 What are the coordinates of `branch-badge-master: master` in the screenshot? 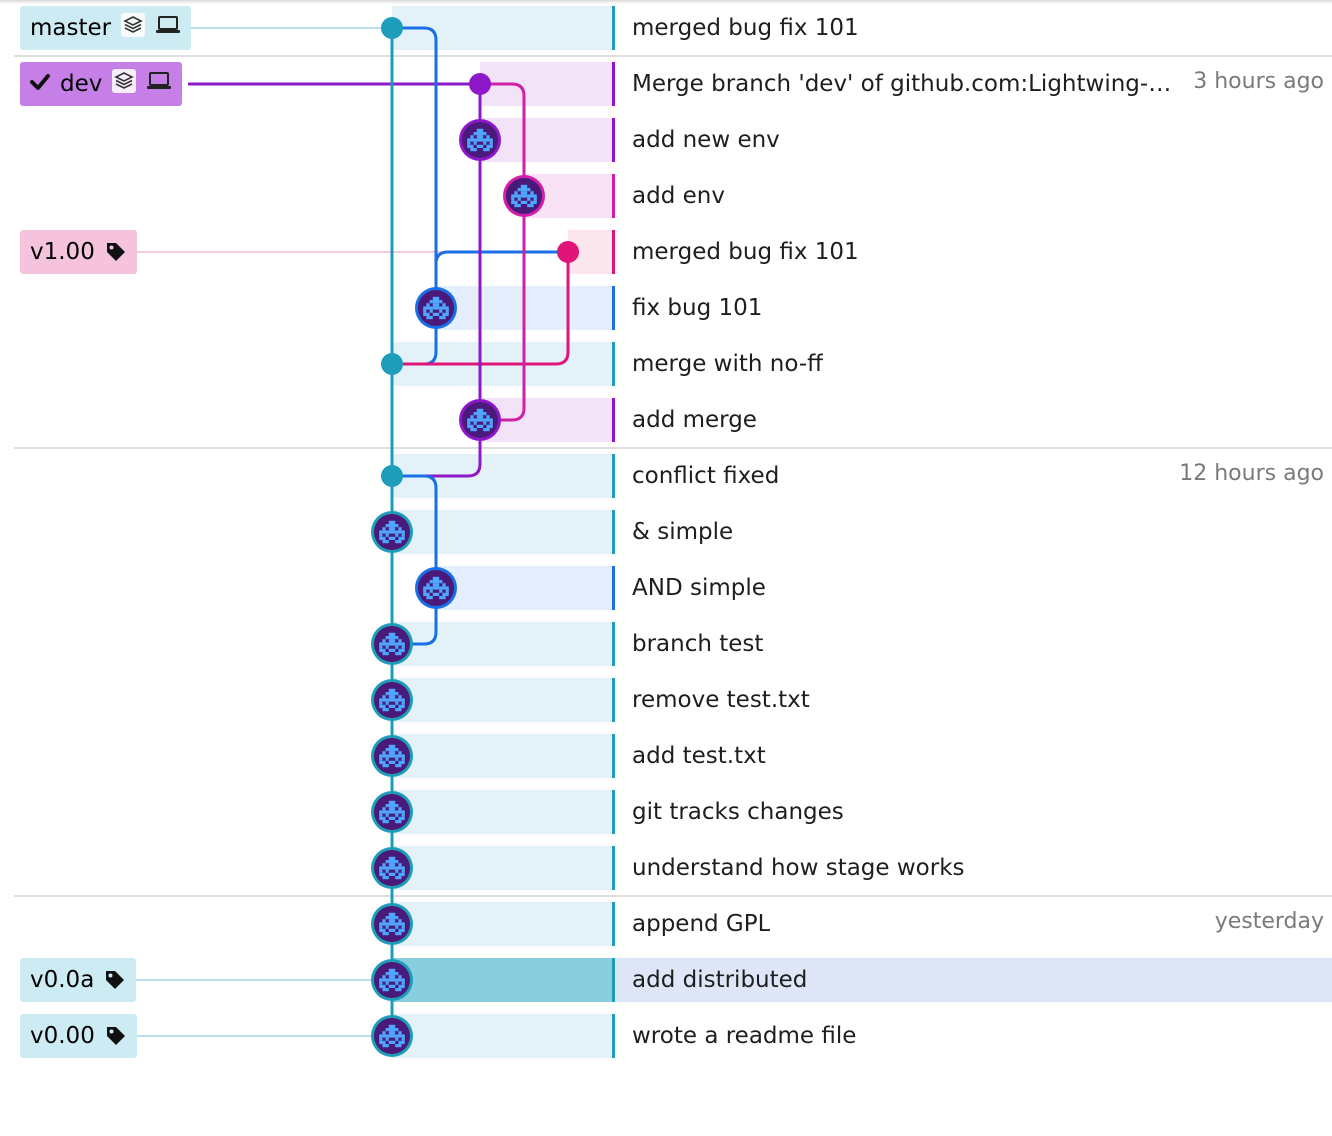 It's located at (106, 28).